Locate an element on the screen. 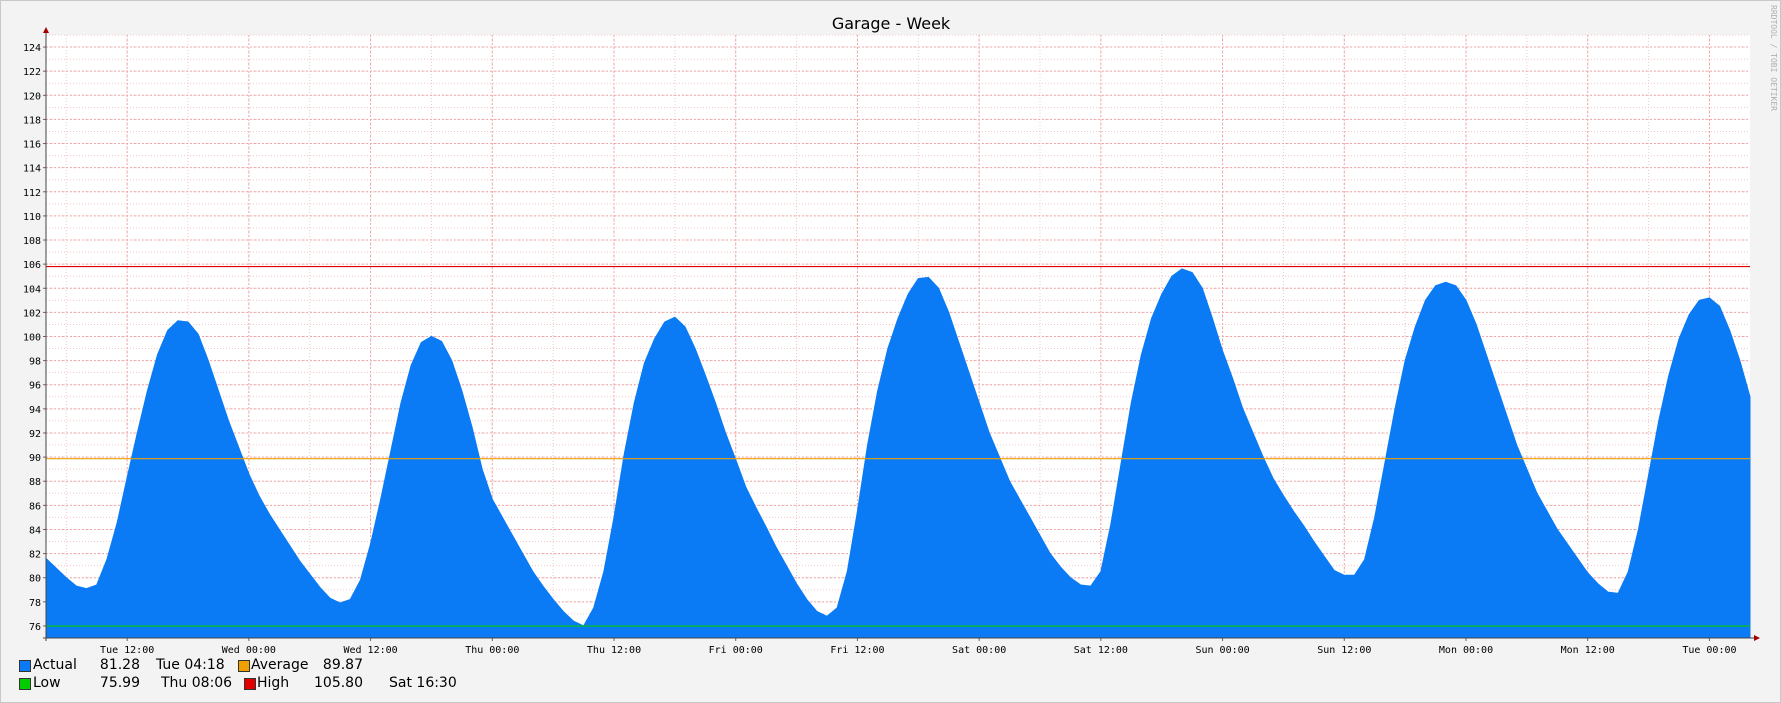 The height and width of the screenshot is (703, 1781). x-tick-label: Sat 12:00 is located at coordinates (1101, 650).